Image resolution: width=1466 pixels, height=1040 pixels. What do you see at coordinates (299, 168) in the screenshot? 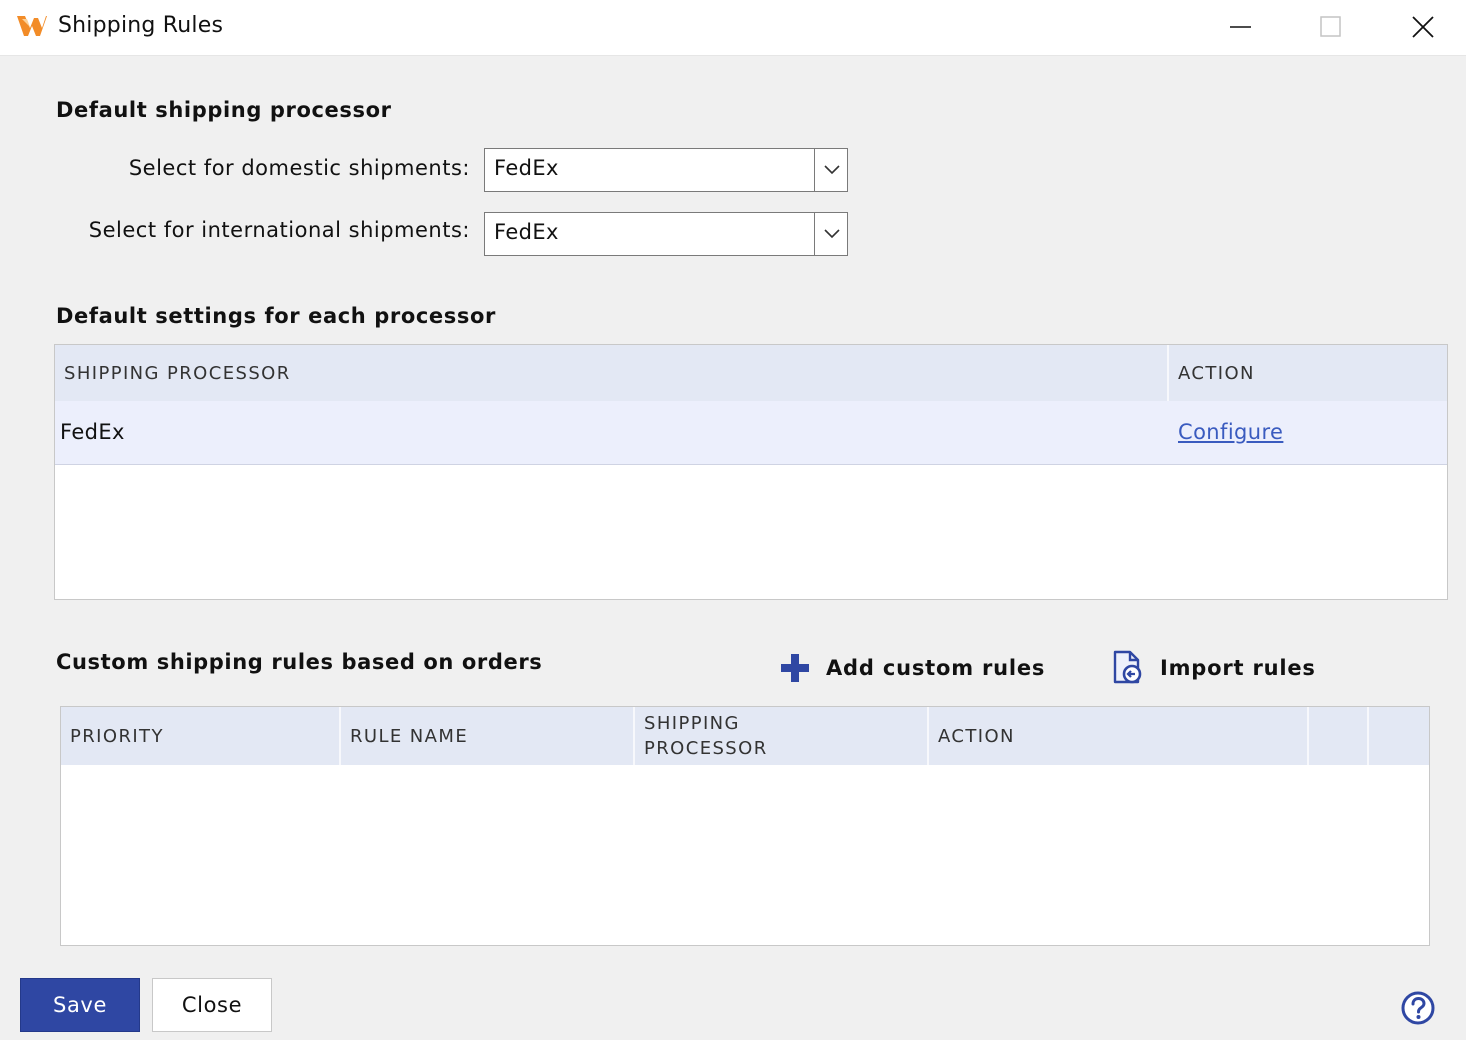
I see `domestic-label: Select for domestic shipments:` at bounding box center [299, 168].